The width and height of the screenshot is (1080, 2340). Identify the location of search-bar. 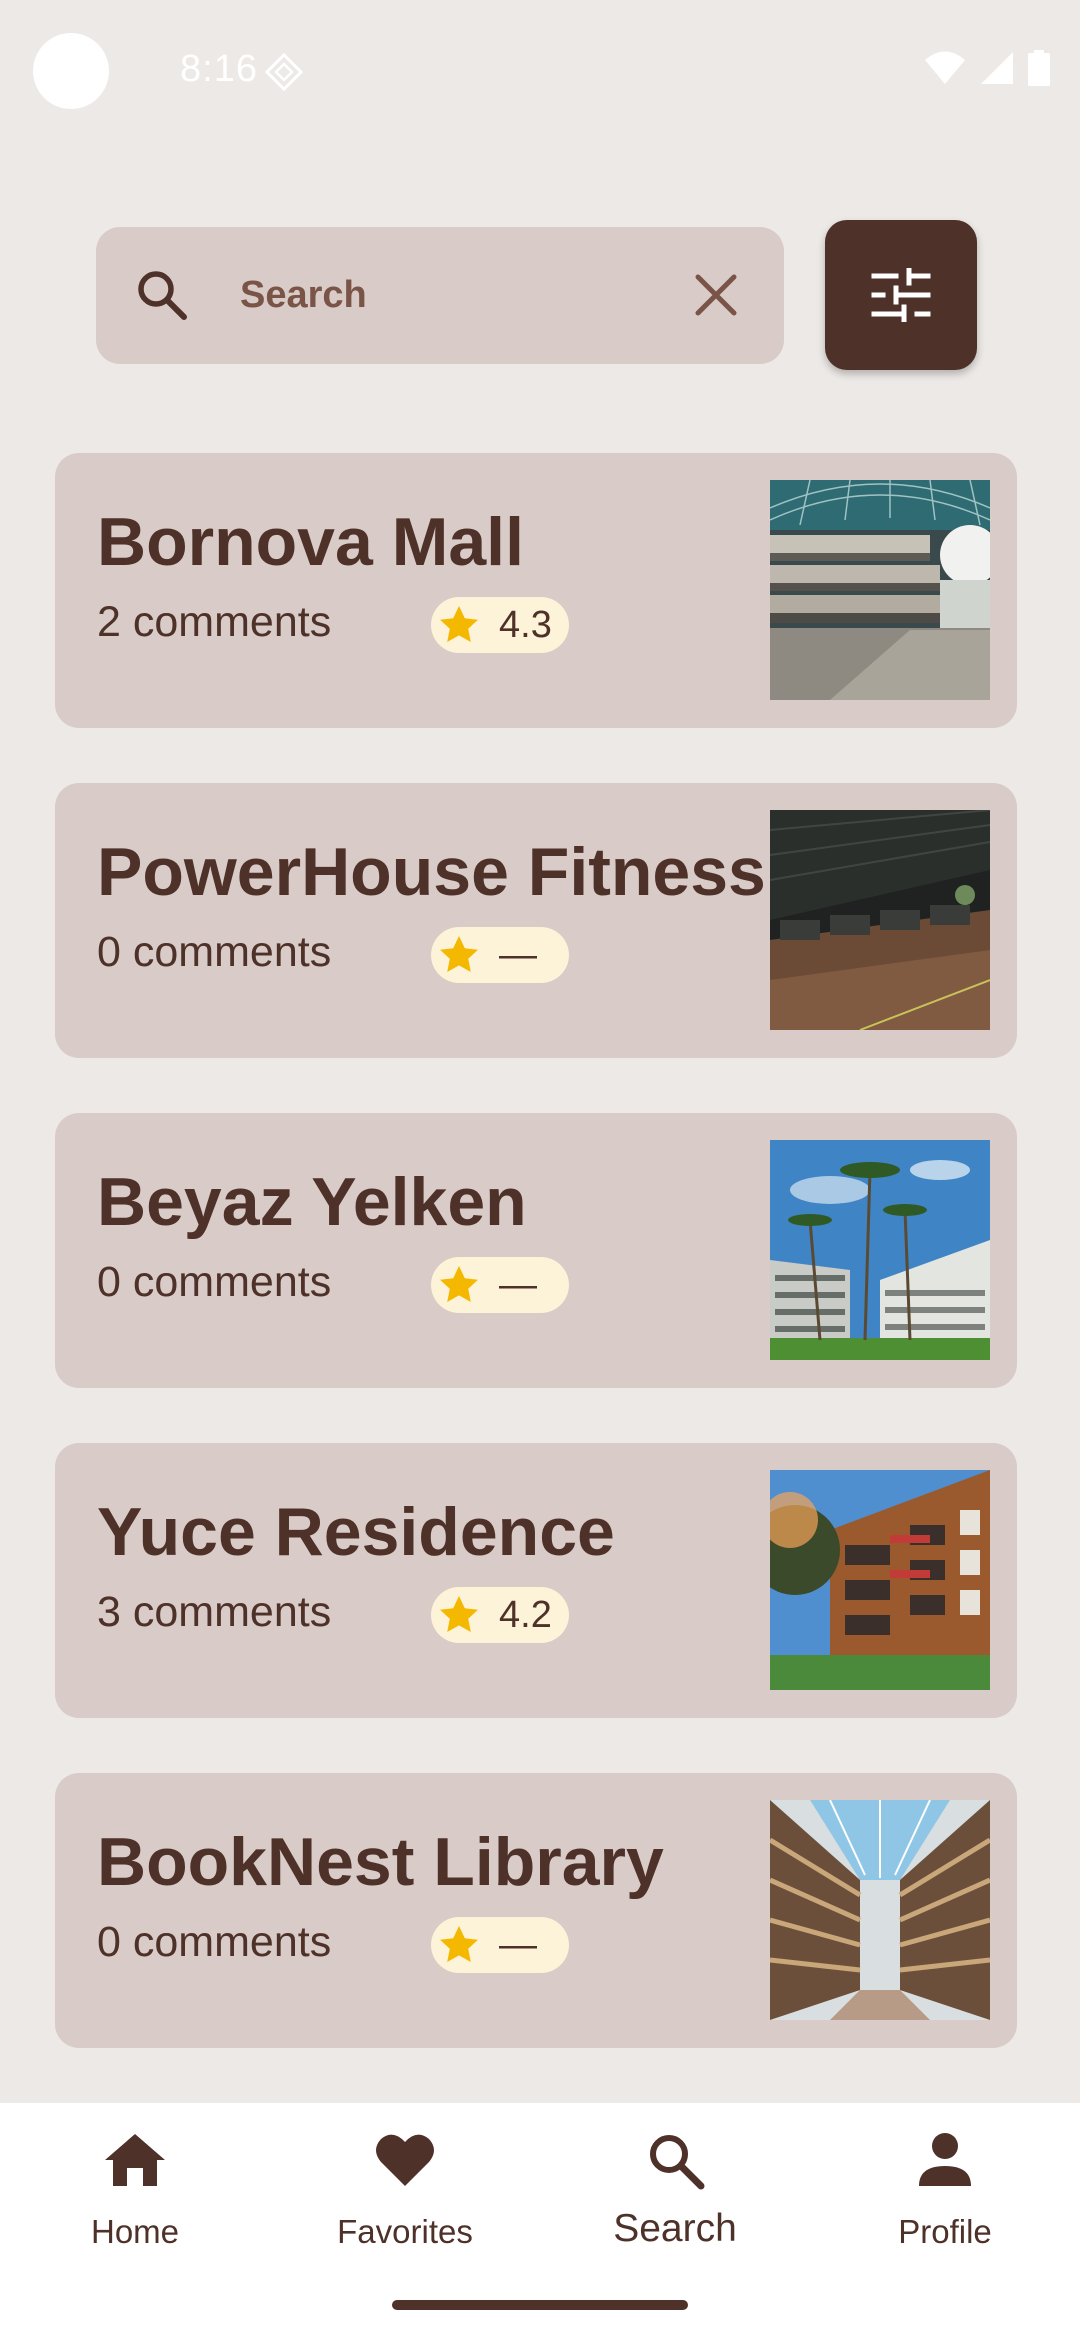
(440, 295).